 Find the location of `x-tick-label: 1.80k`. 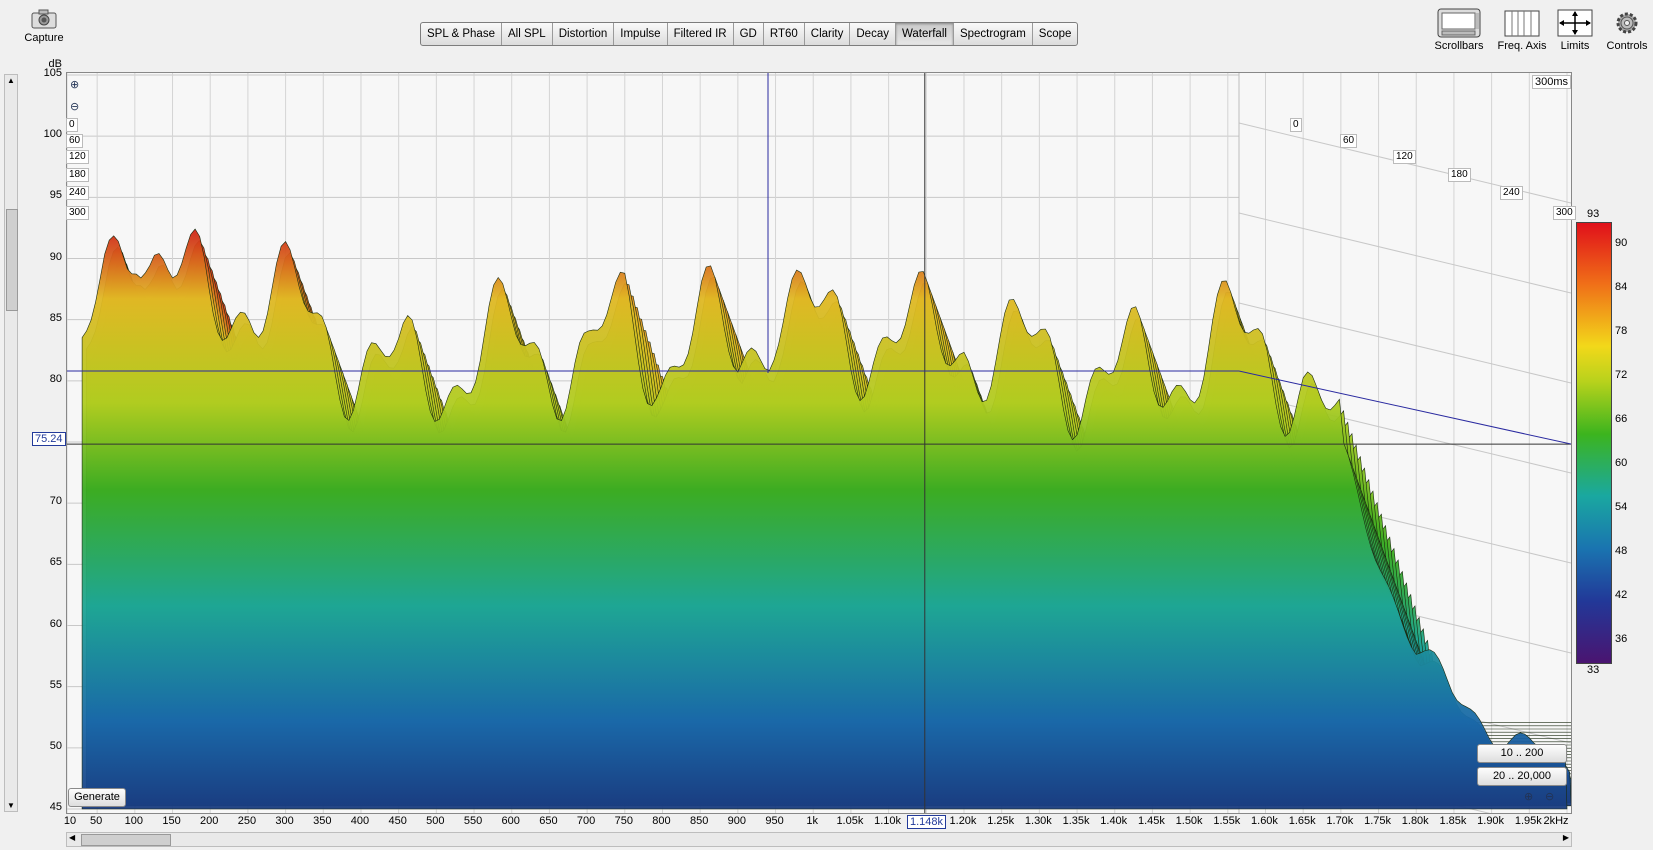

x-tick-label: 1.80k is located at coordinates (1415, 821).